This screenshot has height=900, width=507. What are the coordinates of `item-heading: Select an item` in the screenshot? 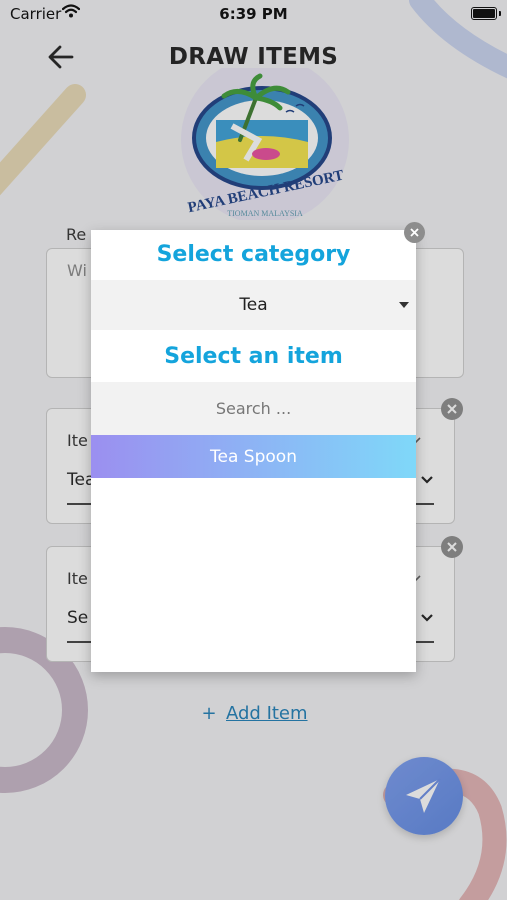 It's located at (253, 356).